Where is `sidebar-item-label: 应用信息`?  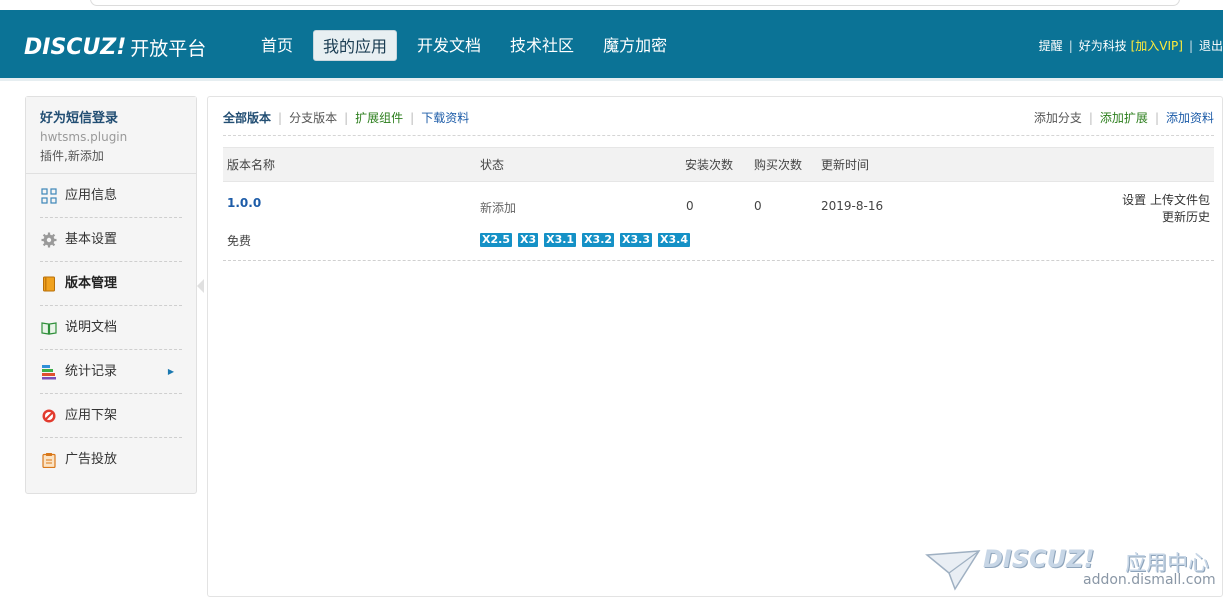 sidebar-item-label: 应用信息 is located at coordinates (91, 195).